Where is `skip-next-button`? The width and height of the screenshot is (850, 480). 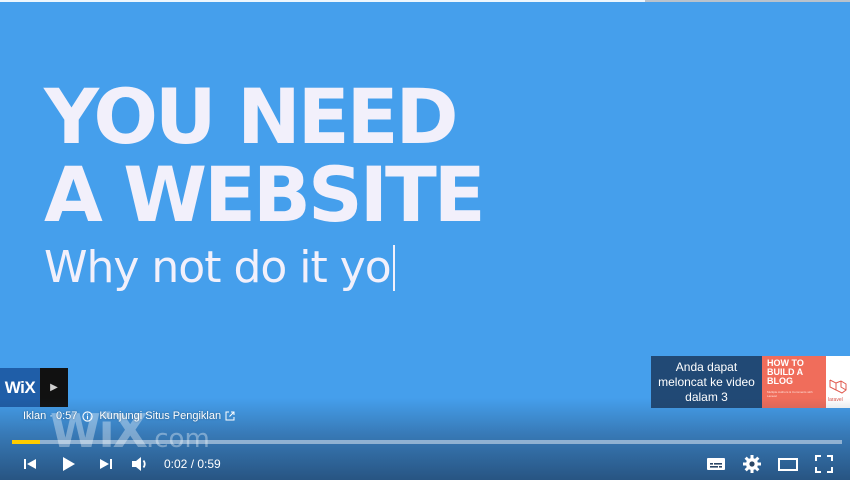
skip-next-button is located at coordinates (106, 464).